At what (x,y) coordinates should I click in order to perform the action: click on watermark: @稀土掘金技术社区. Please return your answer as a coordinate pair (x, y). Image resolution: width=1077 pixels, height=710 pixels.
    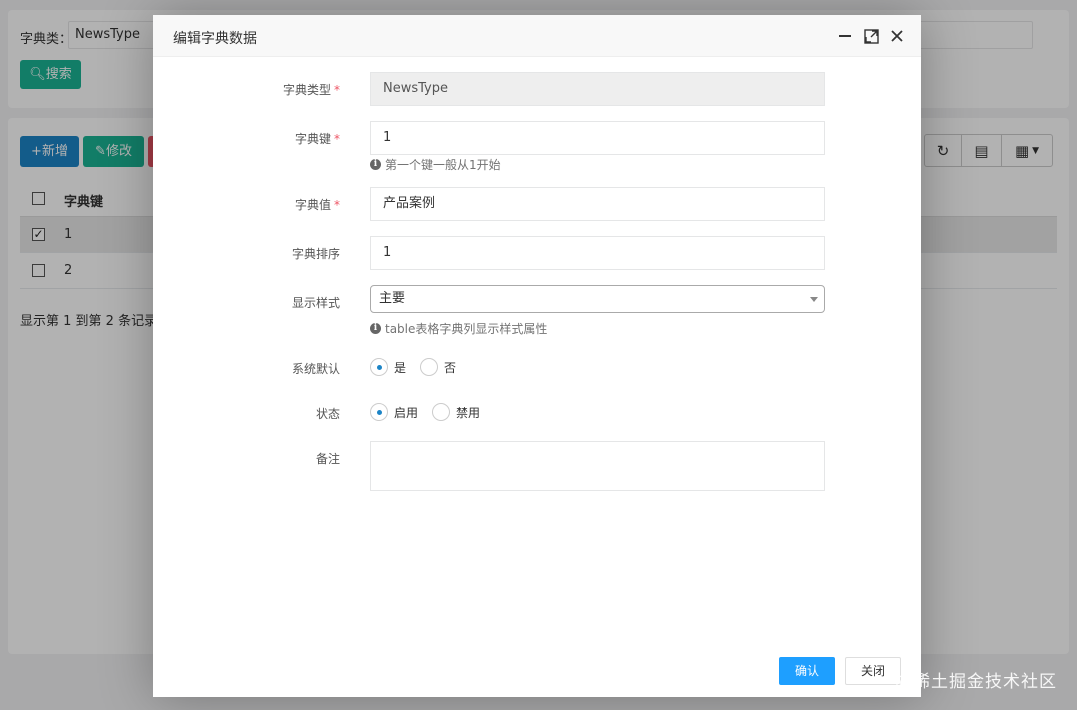
    Looking at the image, I should click on (976, 682).